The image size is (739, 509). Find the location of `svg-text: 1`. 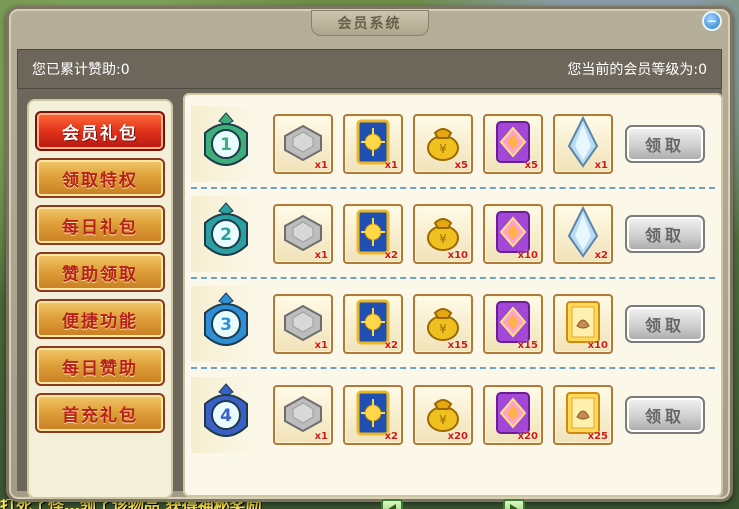

svg-text: 1 is located at coordinates (226, 145).